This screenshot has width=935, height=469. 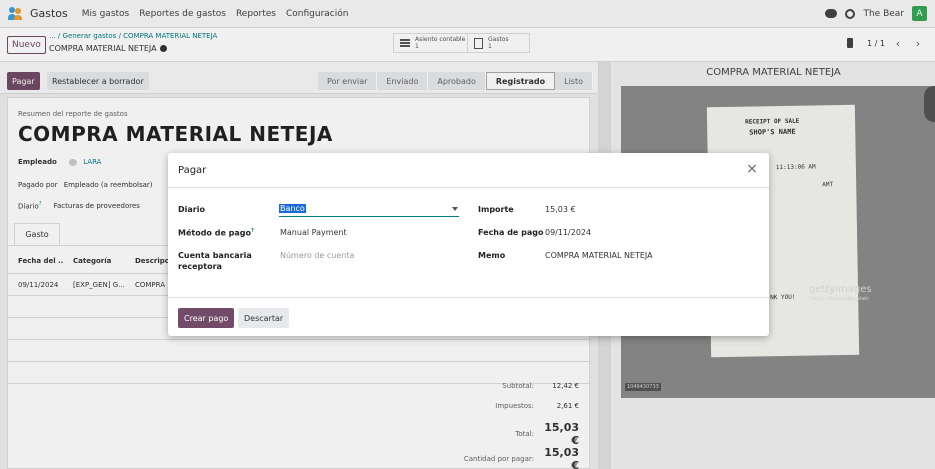 I want to click on discard-button: Descartar, so click(x=264, y=318).